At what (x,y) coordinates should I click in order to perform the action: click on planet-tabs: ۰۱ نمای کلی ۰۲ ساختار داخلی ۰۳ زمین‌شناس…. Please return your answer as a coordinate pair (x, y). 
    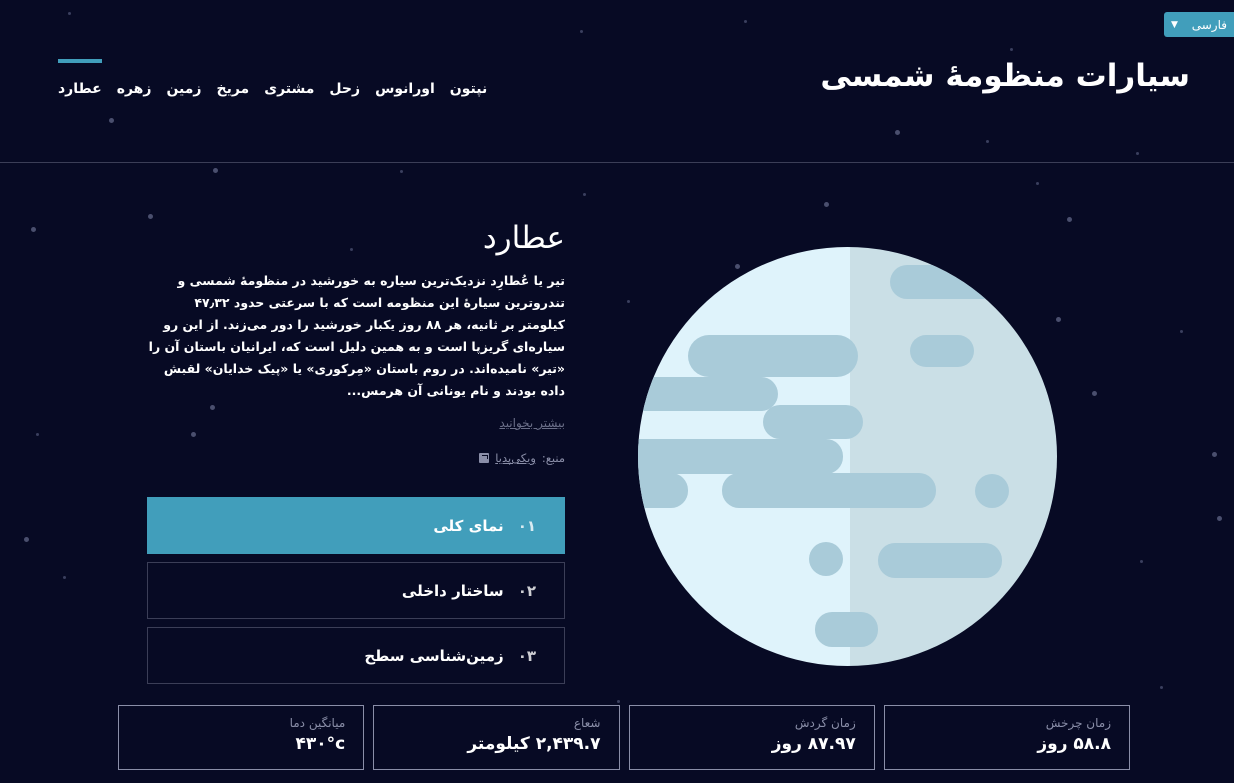
    Looking at the image, I should click on (356, 594).